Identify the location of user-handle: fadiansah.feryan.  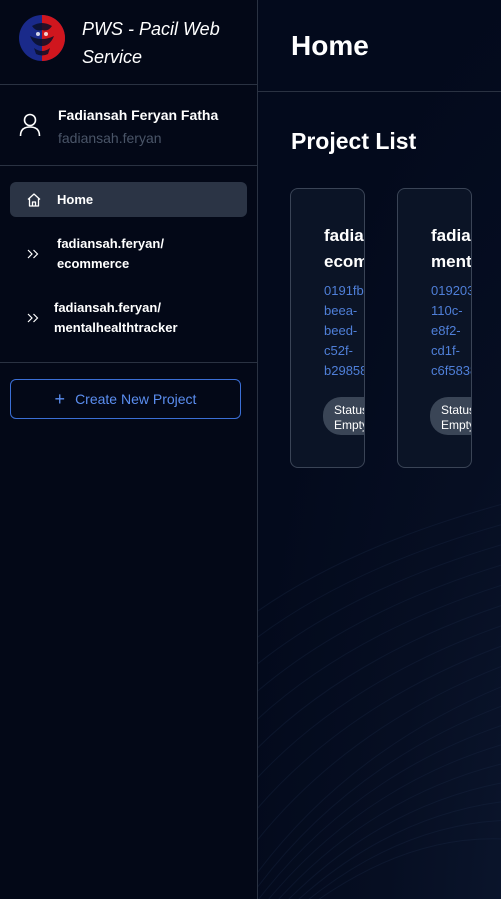
(110, 138).